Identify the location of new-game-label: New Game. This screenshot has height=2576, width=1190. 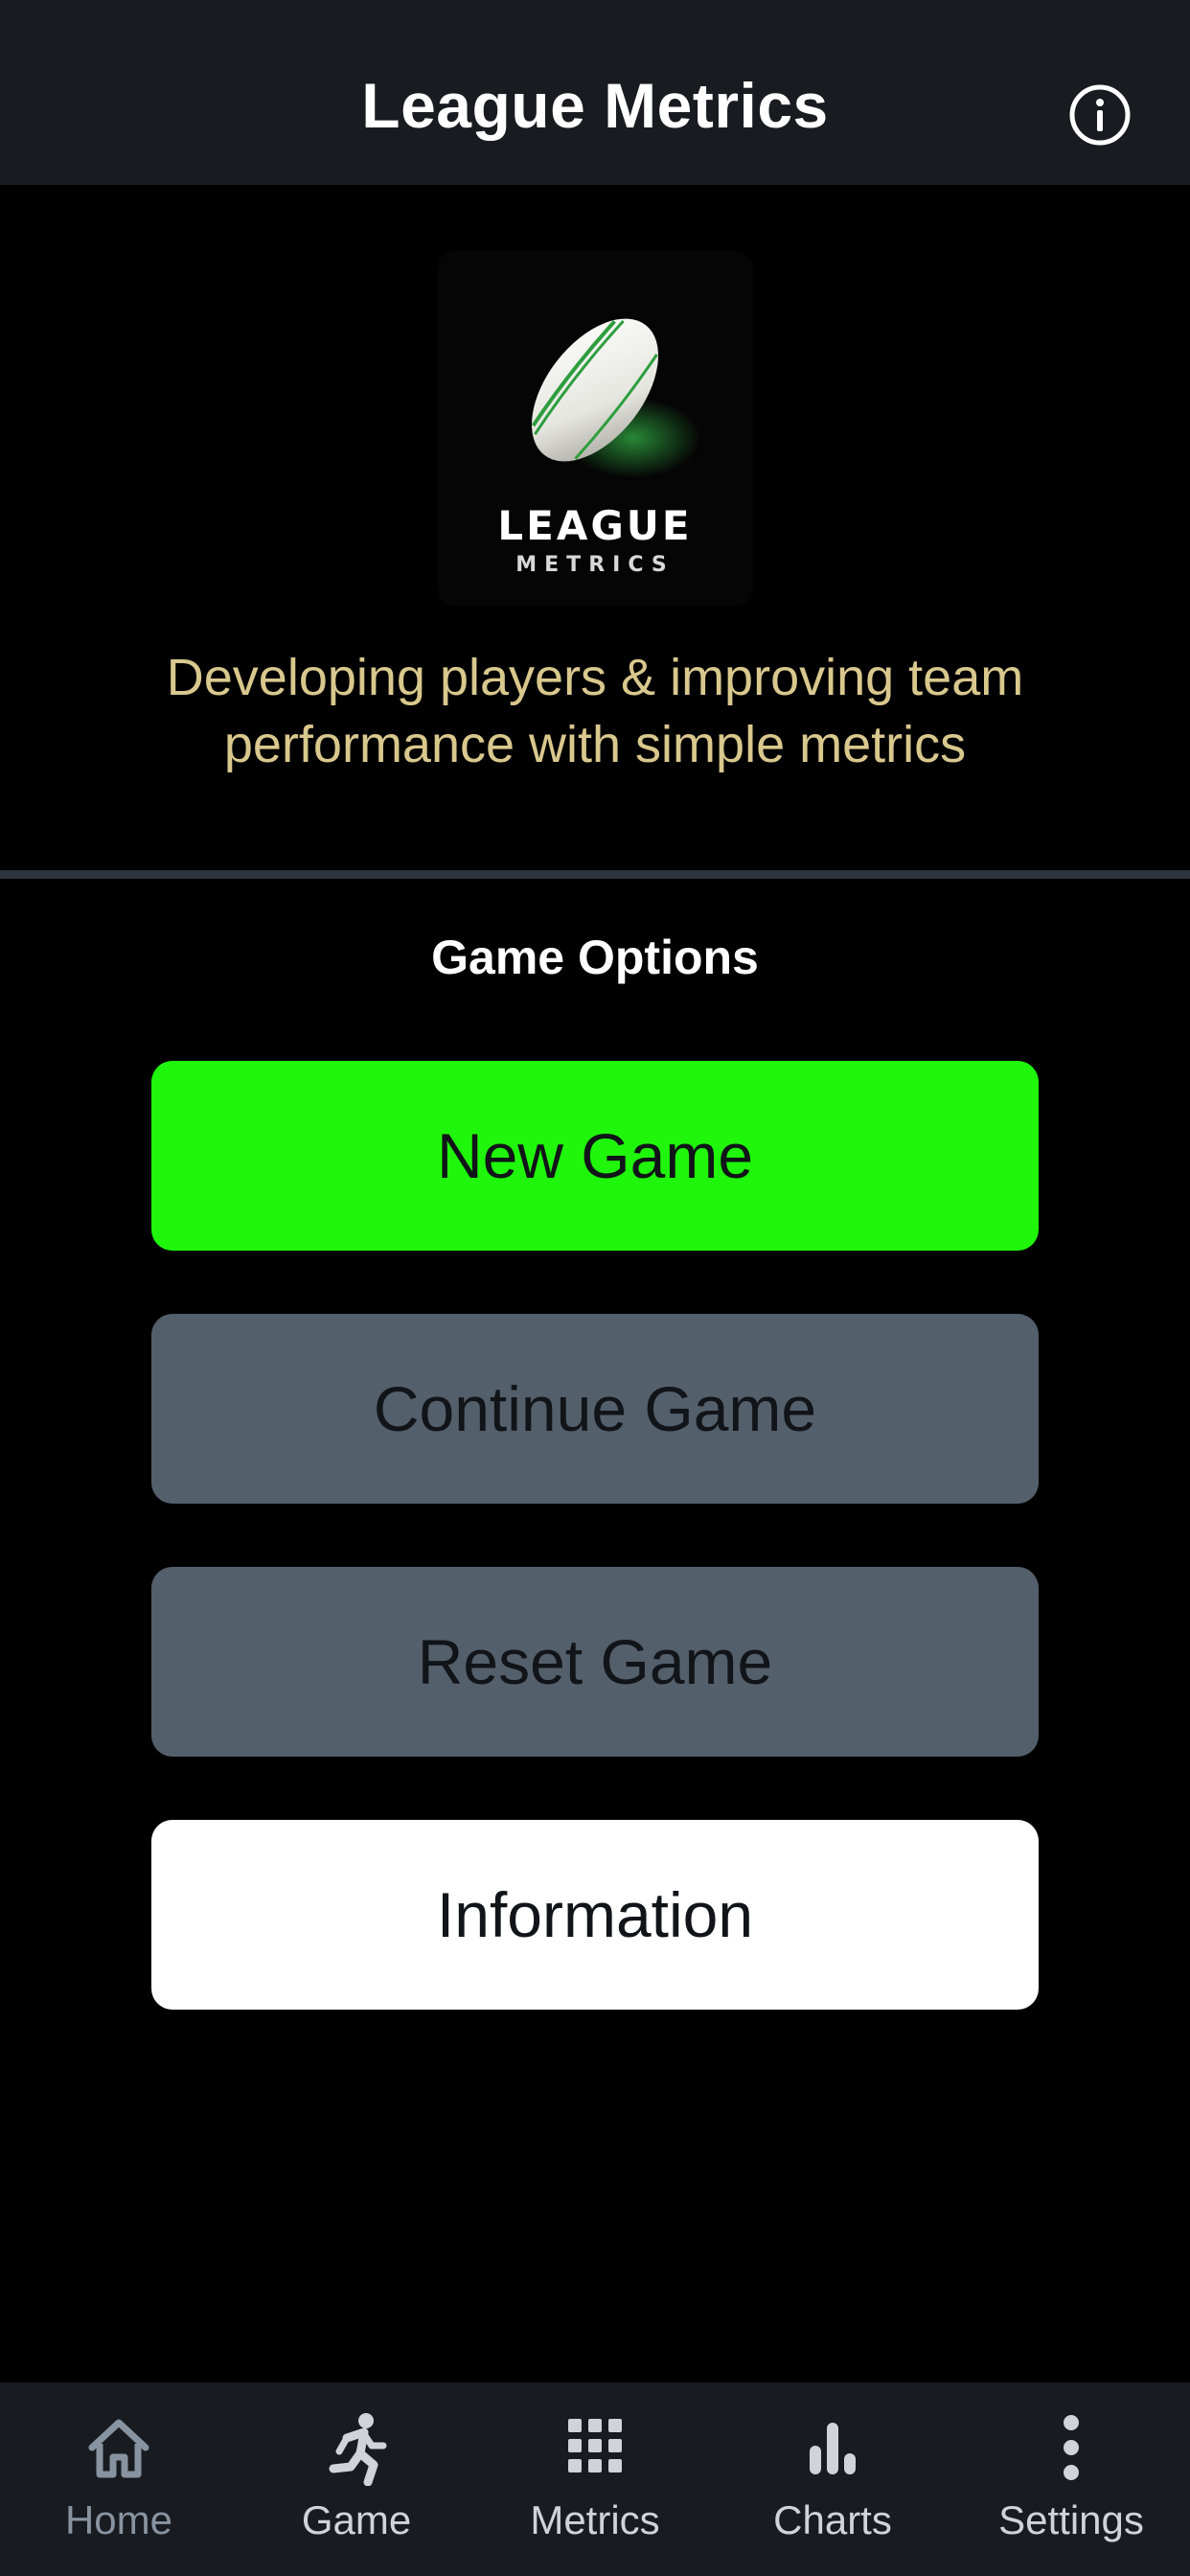
(595, 1155).